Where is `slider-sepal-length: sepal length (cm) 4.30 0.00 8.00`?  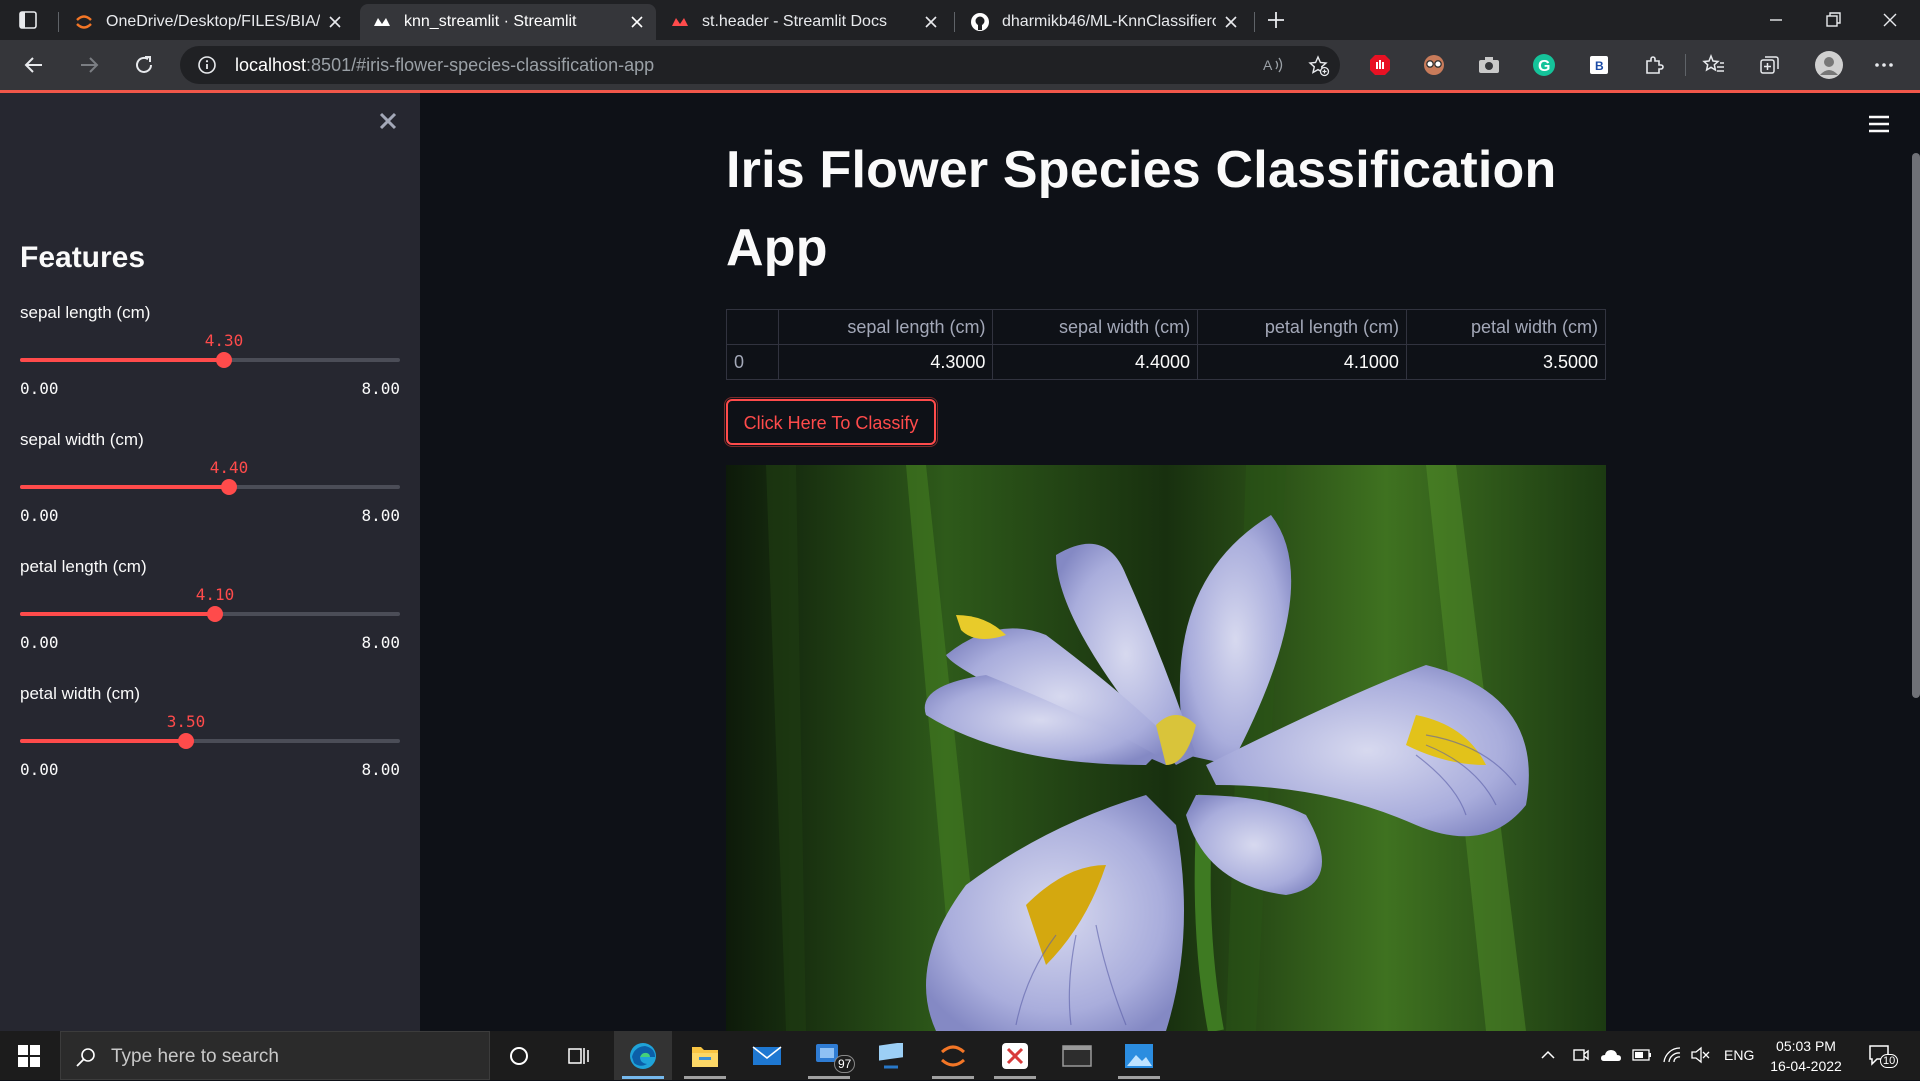
slider-sepal-length: sepal length (cm) 4.30 0.00 8.00 is located at coordinates (210, 353).